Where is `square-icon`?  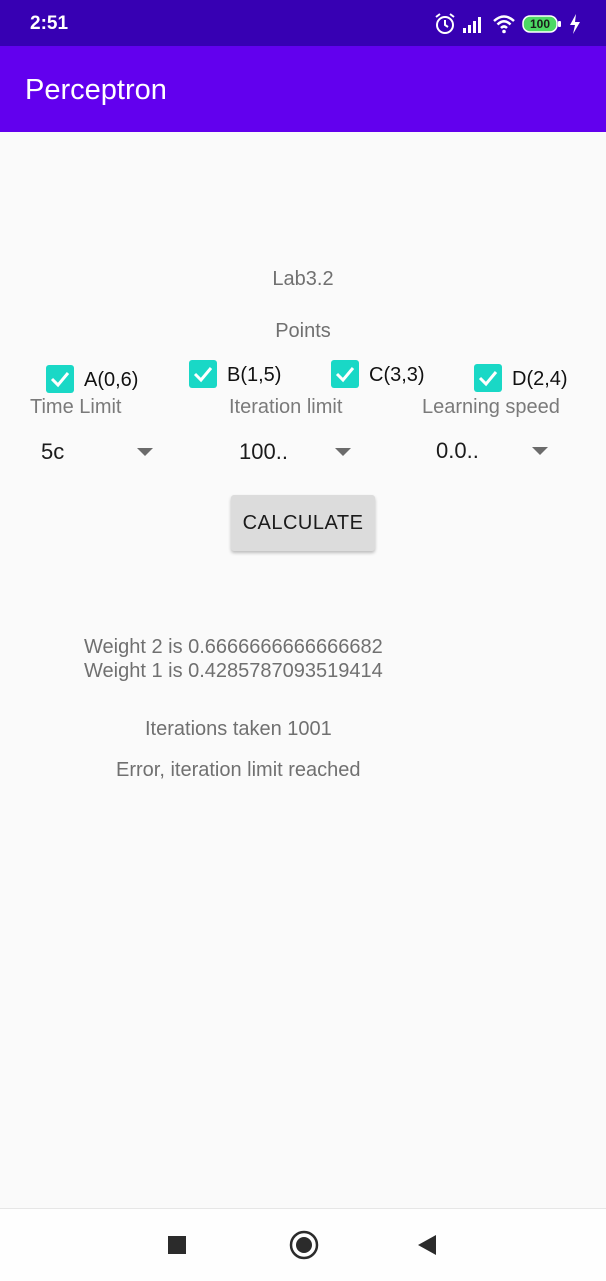
square-icon is located at coordinates (177, 1247).